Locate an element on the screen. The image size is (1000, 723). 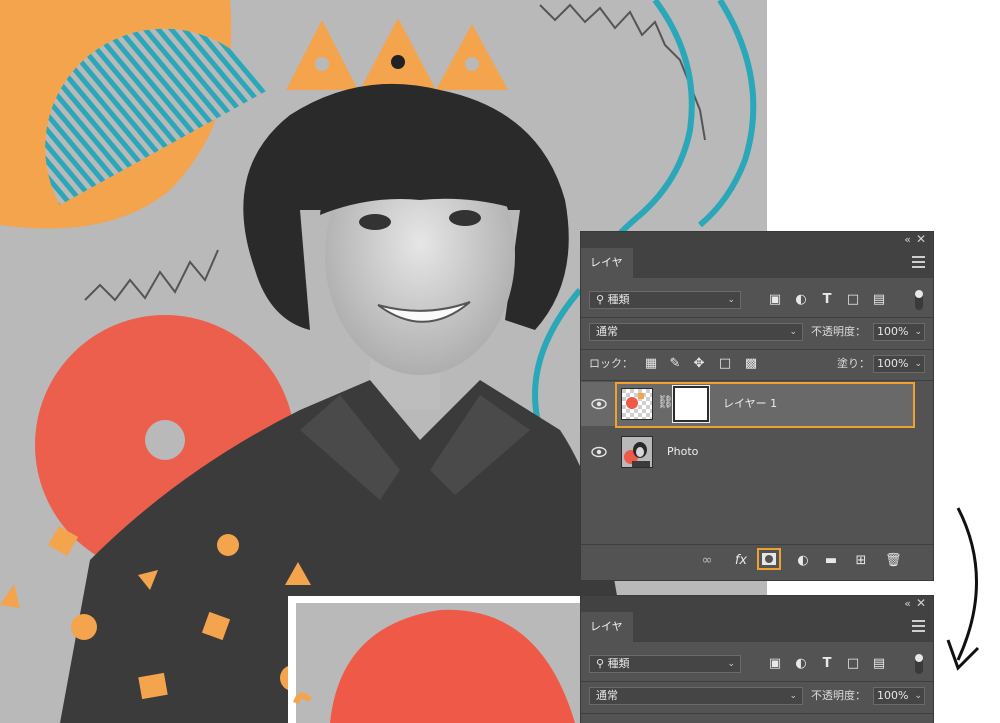
new-layer-icon: ⊞ is located at coordinates (861, 561).